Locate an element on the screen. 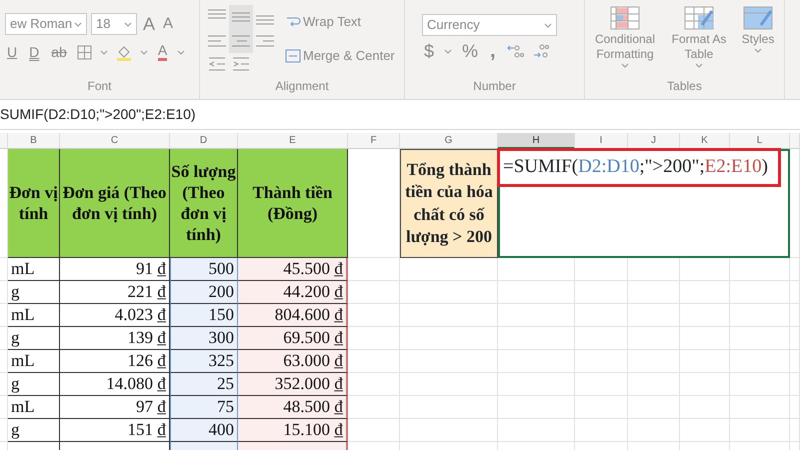 This screenshot has height=450, width=800. column-header: L is located at coordinates (760, 141).